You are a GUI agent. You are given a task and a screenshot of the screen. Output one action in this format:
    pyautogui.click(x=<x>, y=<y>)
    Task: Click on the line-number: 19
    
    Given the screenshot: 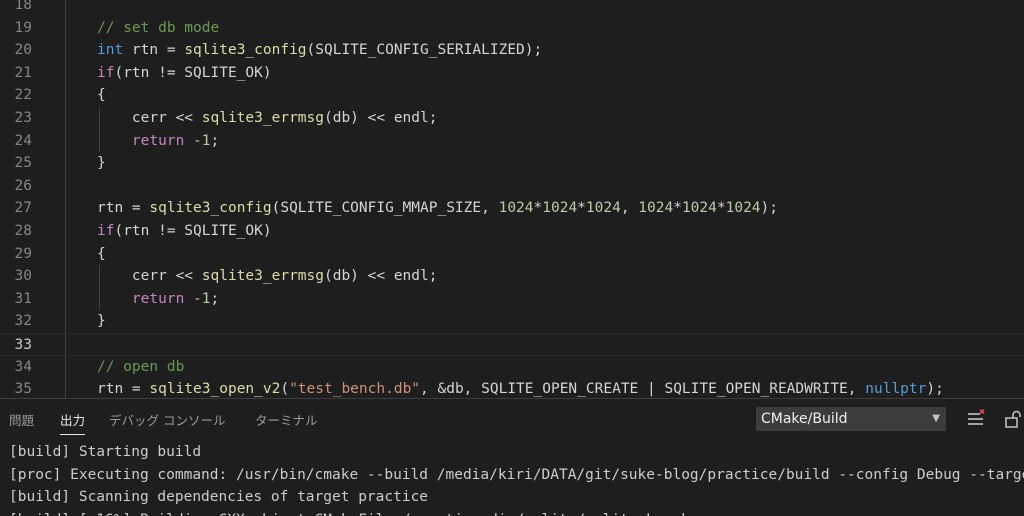 What is the action you would take?
    pyautogui.click(x=23, y=27)
    